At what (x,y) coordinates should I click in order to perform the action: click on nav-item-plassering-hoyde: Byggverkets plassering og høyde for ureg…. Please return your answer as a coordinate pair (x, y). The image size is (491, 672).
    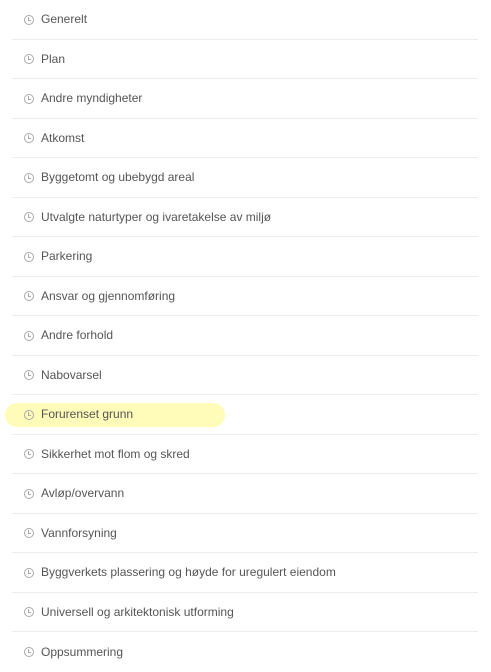
    Looking at the image, I should click on (245, 573).